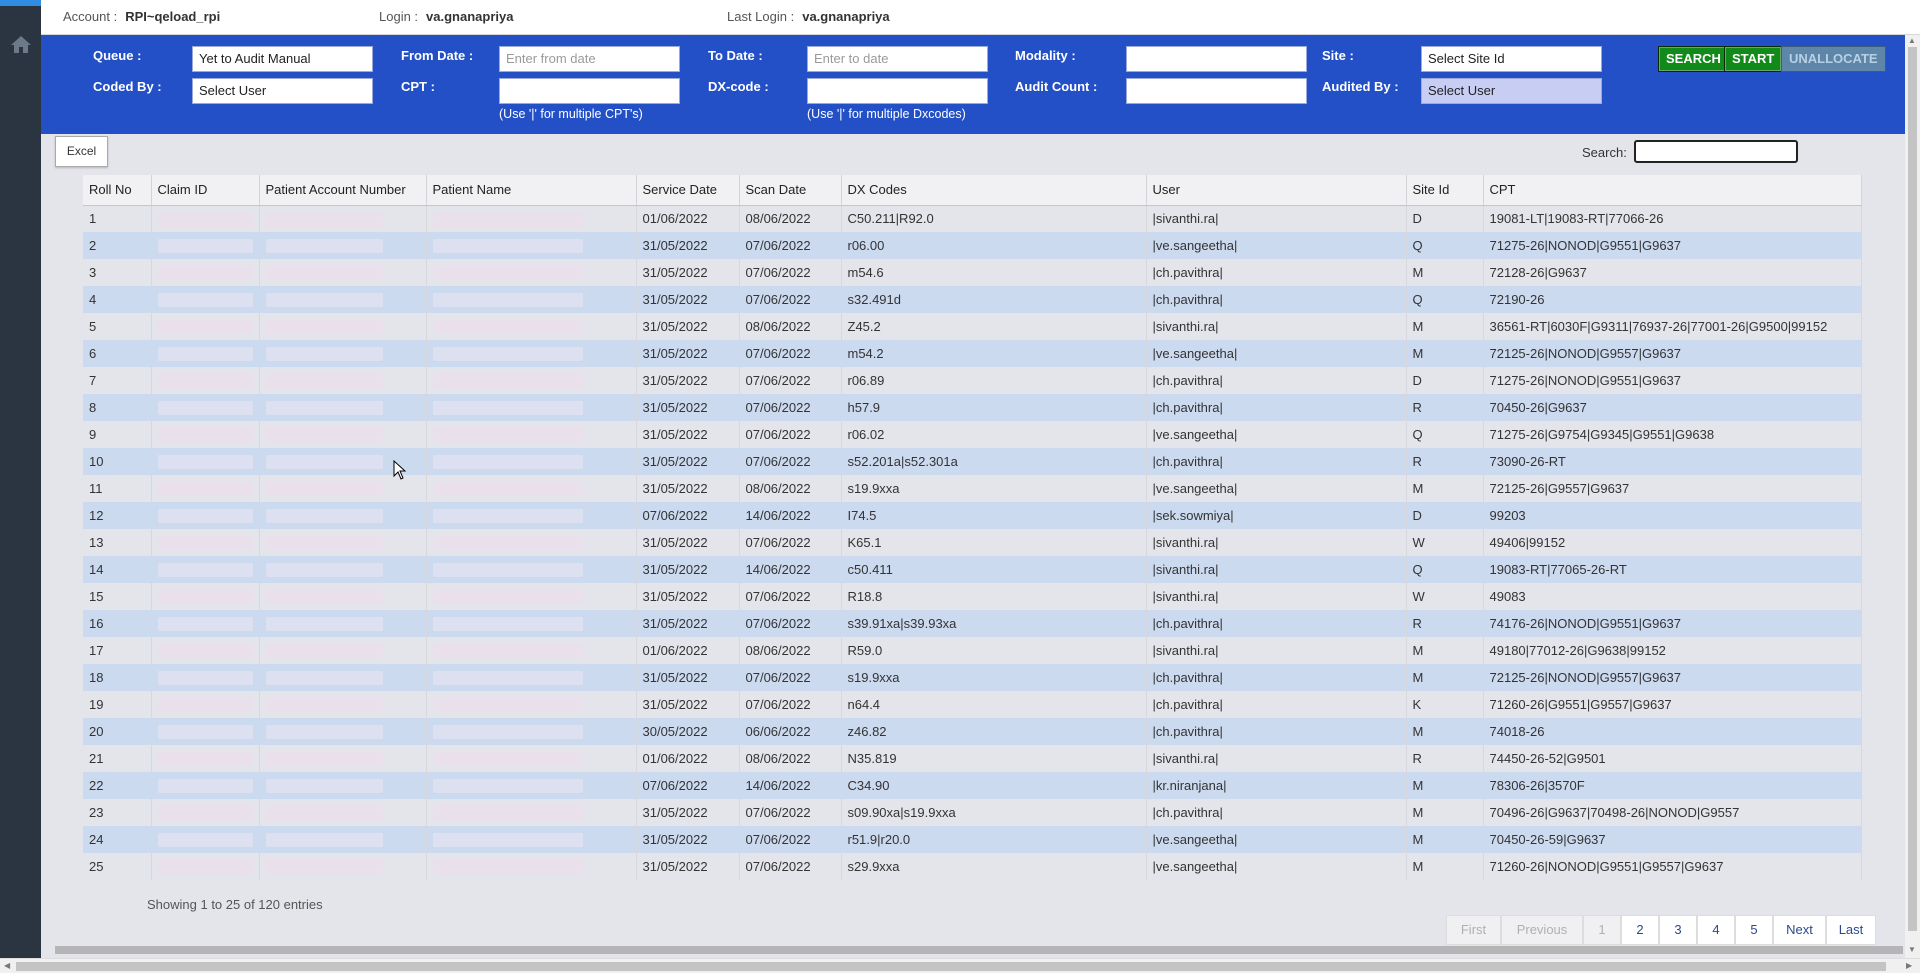 This screenshot has height=973, width=1920. Describe the element at coordinates (117, 380) in the screenshot. I see `roll-no-cell: 7` at that location.